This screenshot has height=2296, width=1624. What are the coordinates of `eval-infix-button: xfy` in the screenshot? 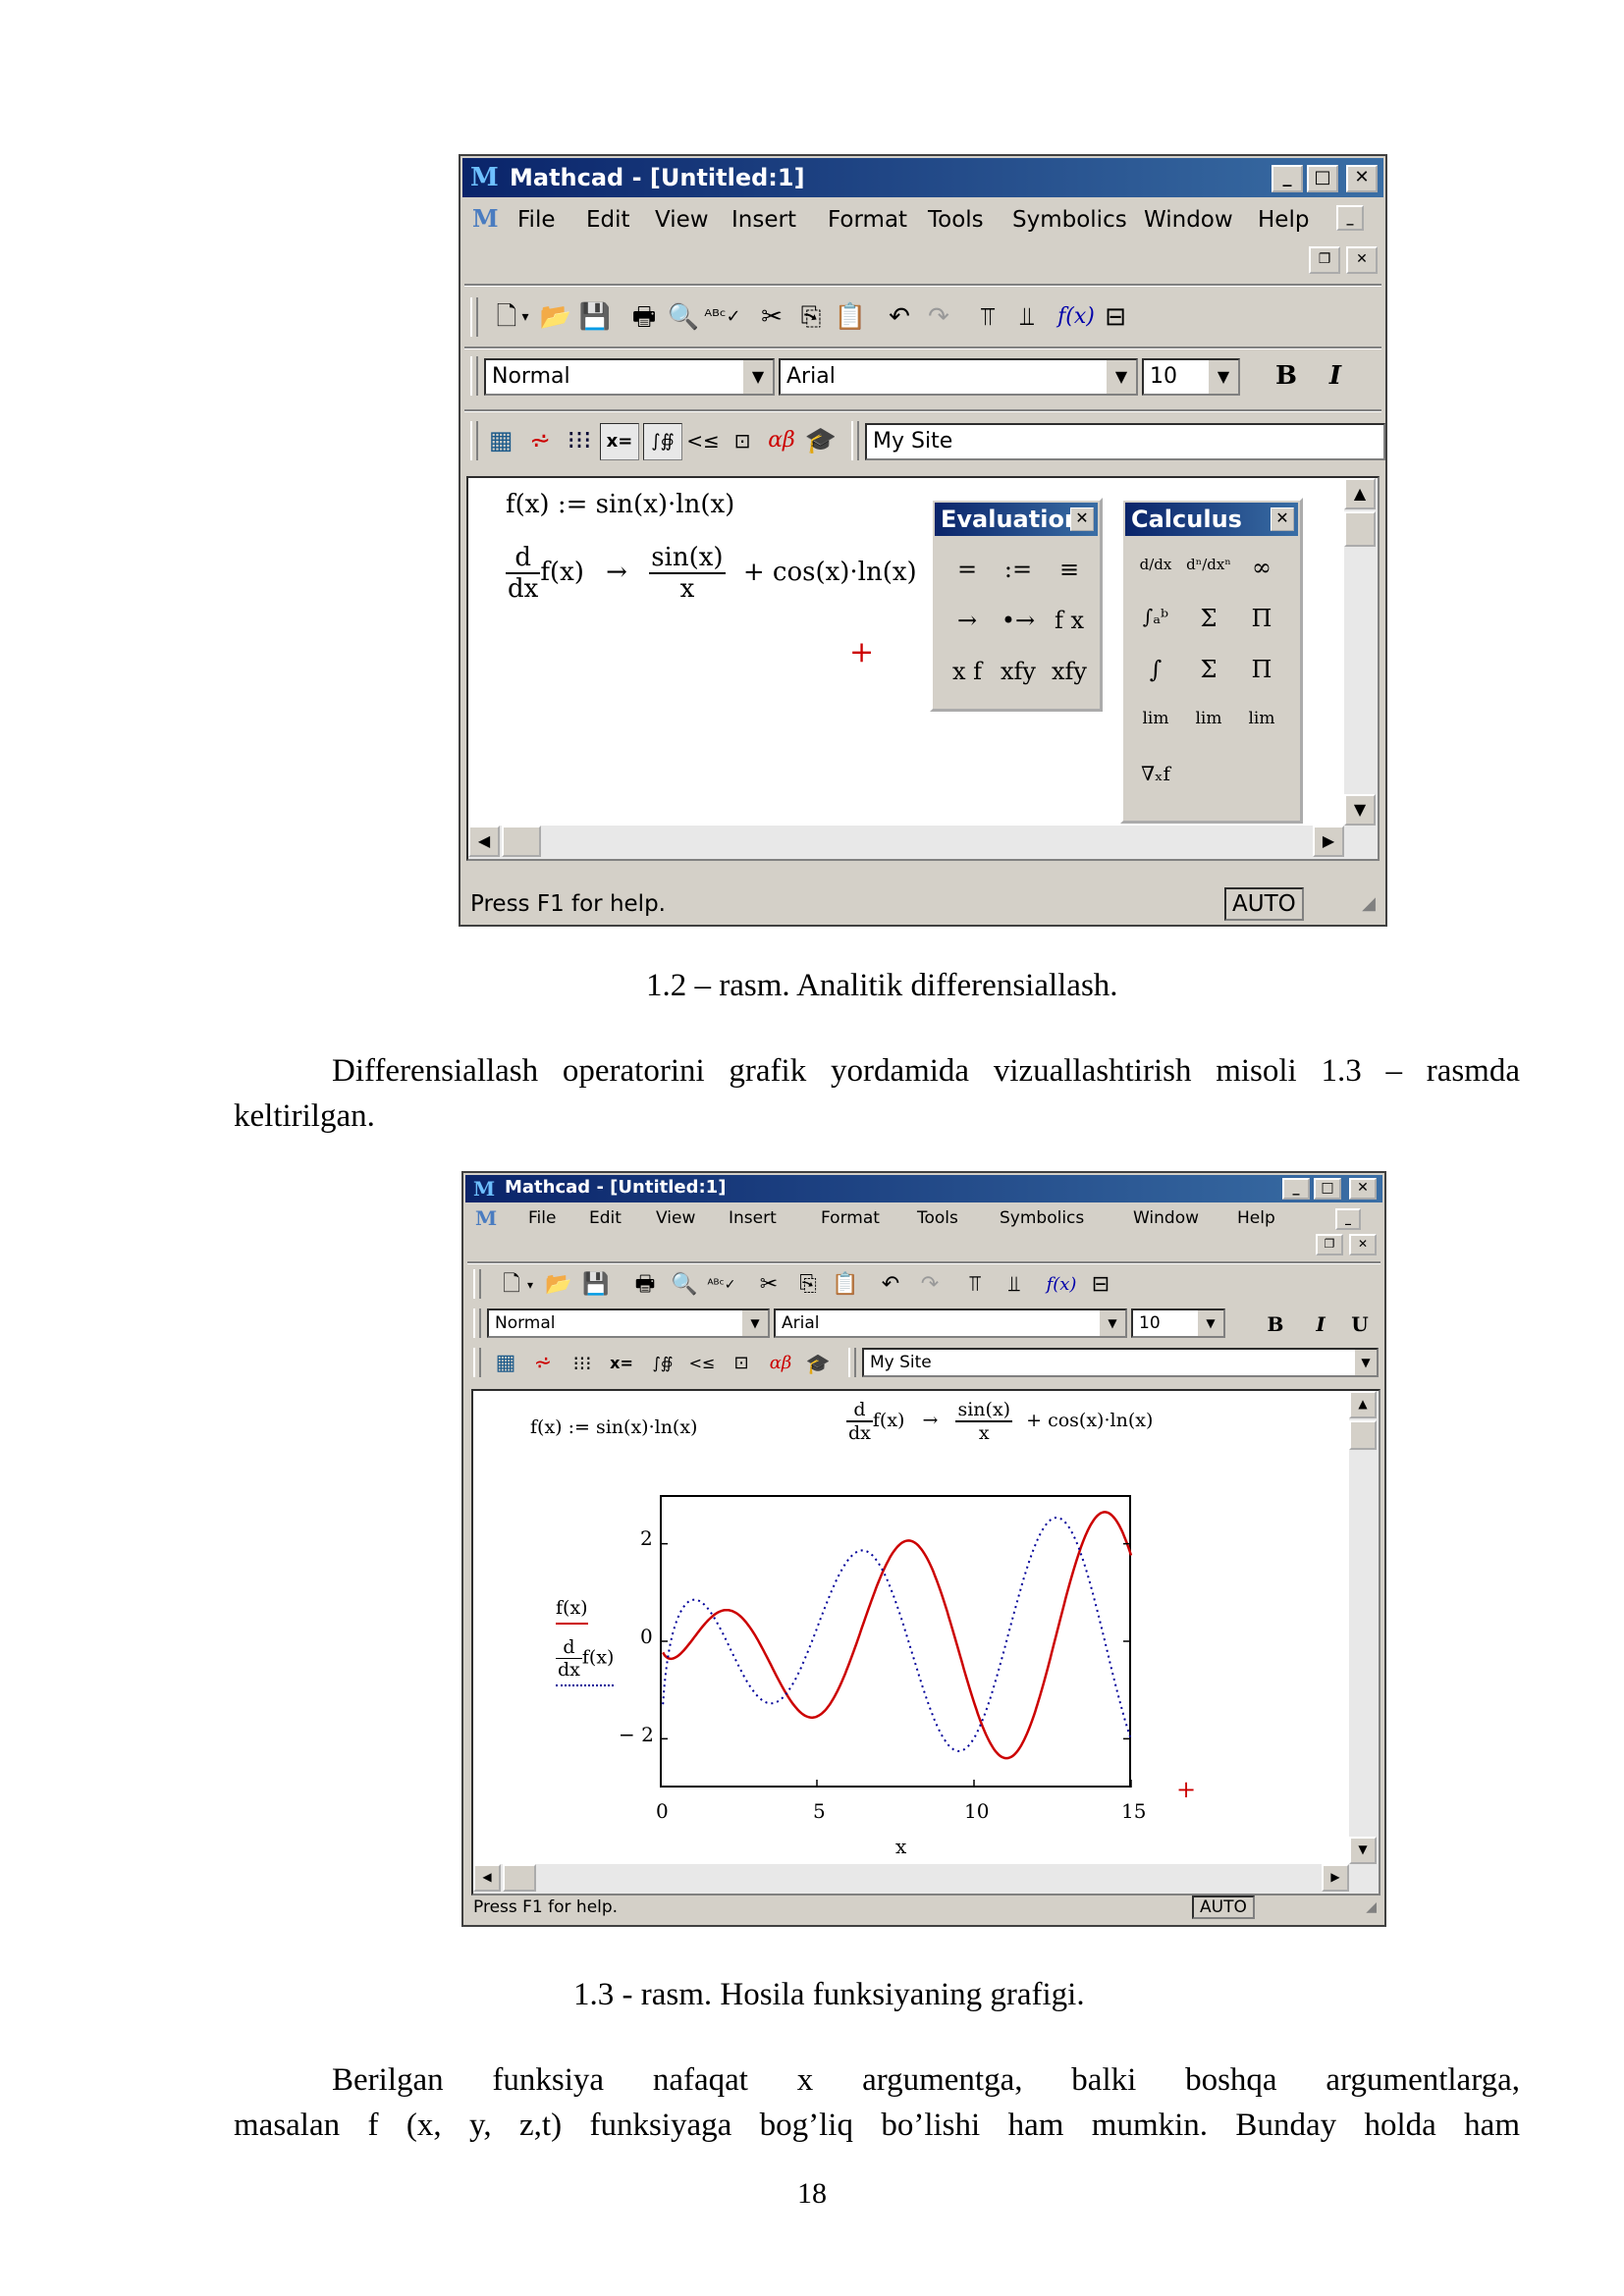 It's located at (1018, 671).